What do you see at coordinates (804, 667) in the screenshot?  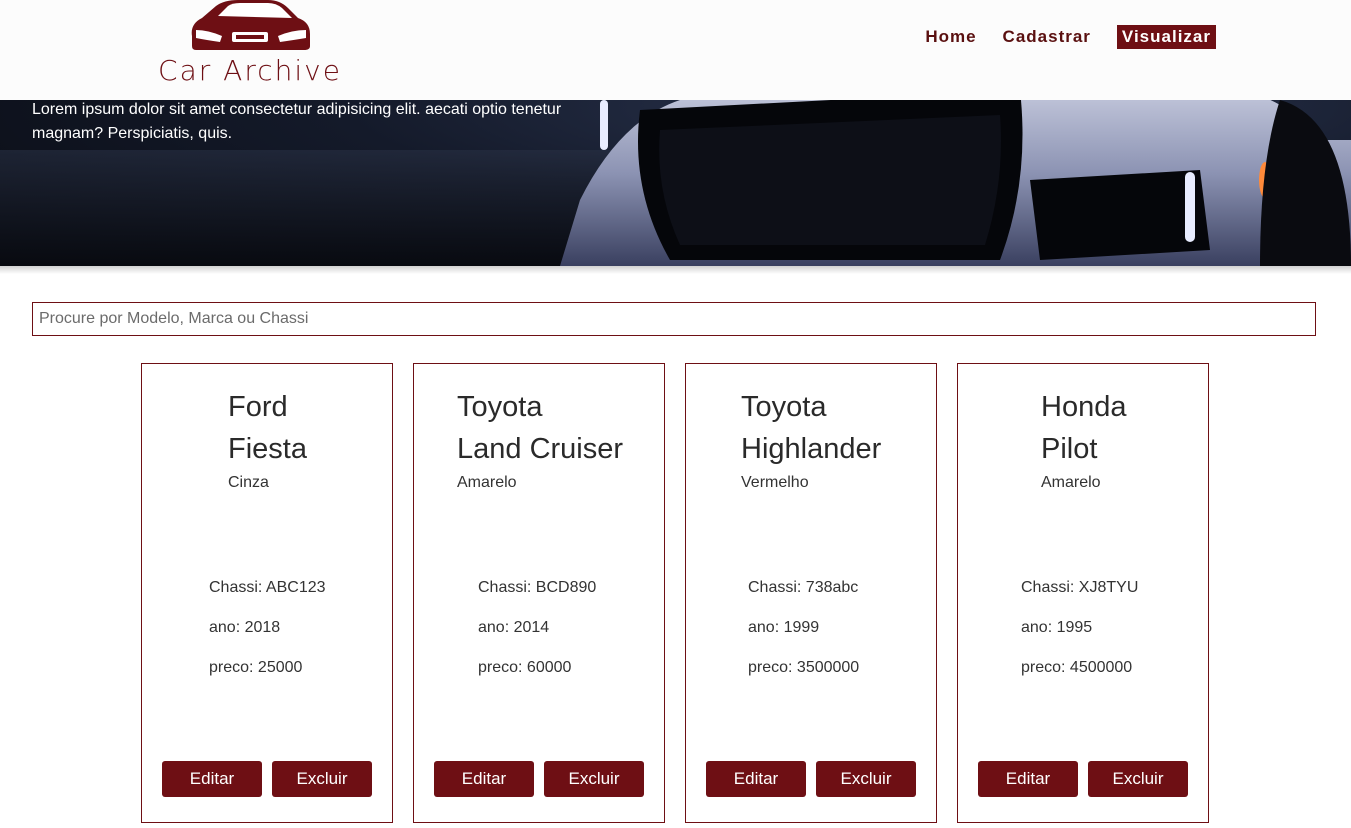 I see `car-price: preco: 3500000` at bounding box center [804, 667].